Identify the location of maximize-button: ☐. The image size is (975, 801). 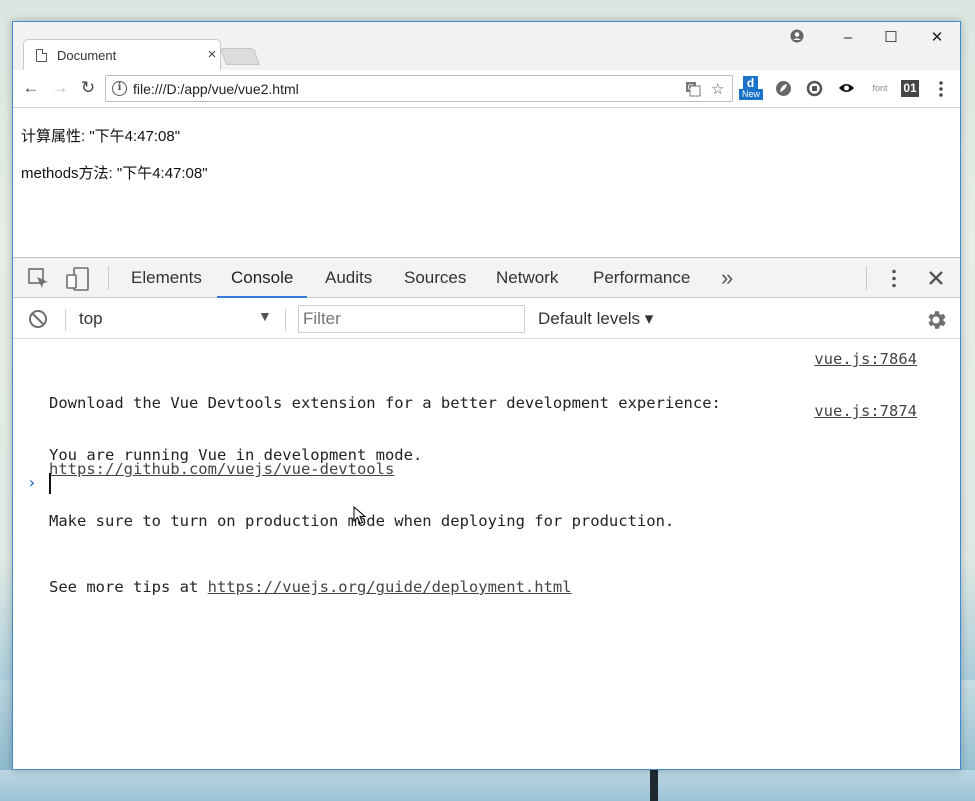
(891, 38).